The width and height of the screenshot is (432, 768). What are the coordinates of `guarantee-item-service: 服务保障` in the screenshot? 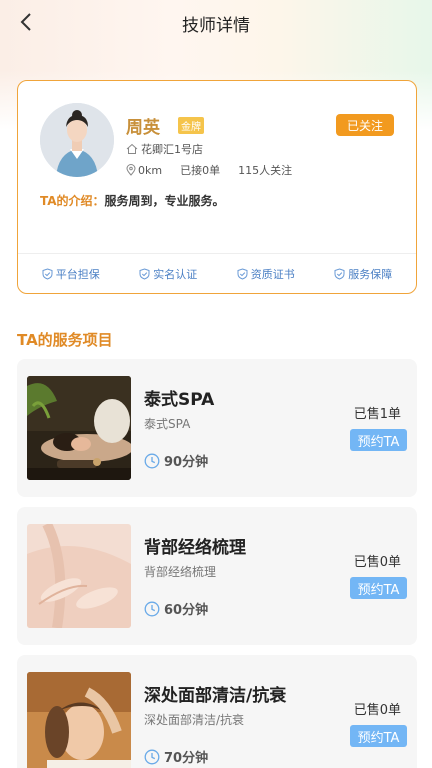 It's located at (363, 274).